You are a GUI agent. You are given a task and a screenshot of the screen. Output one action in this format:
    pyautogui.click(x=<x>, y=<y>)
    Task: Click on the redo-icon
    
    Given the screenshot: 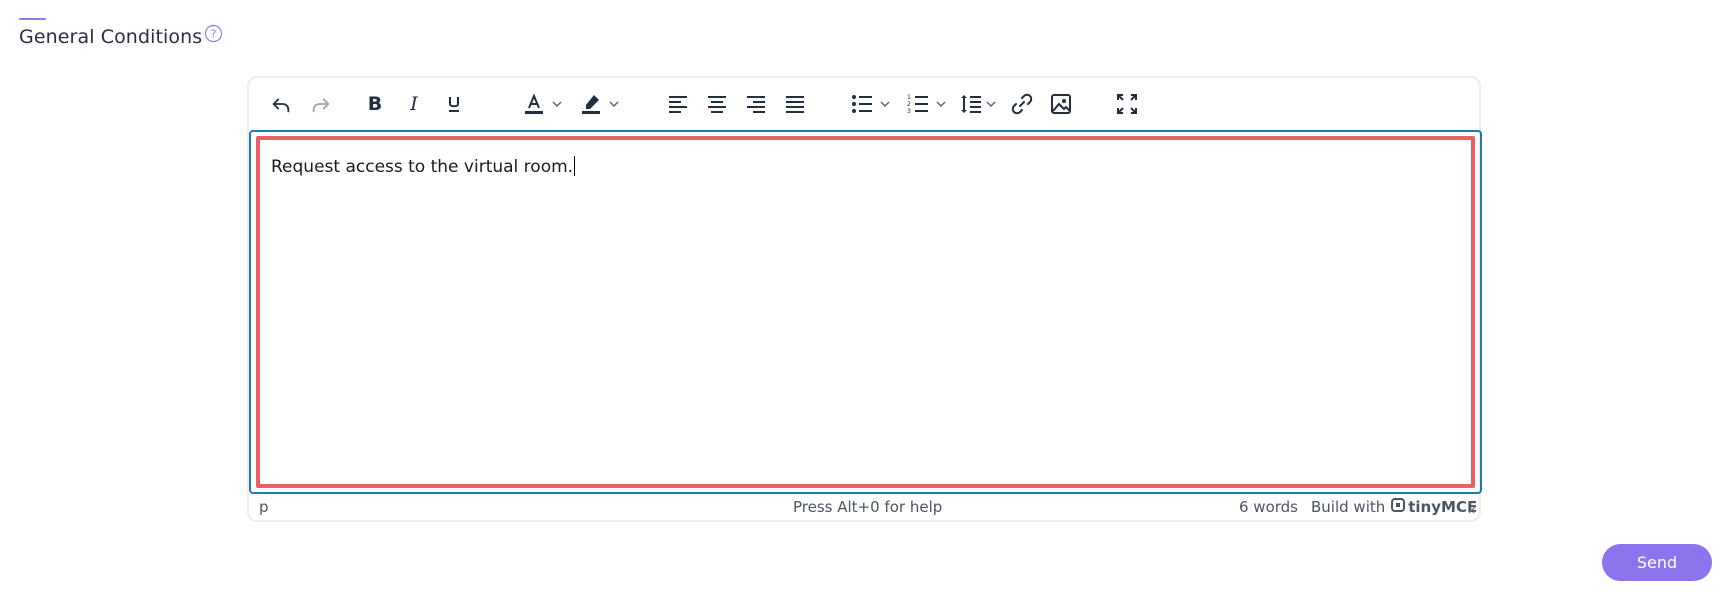 What is the action you would take?
    pyautogui.click(x=321, y=104)
    